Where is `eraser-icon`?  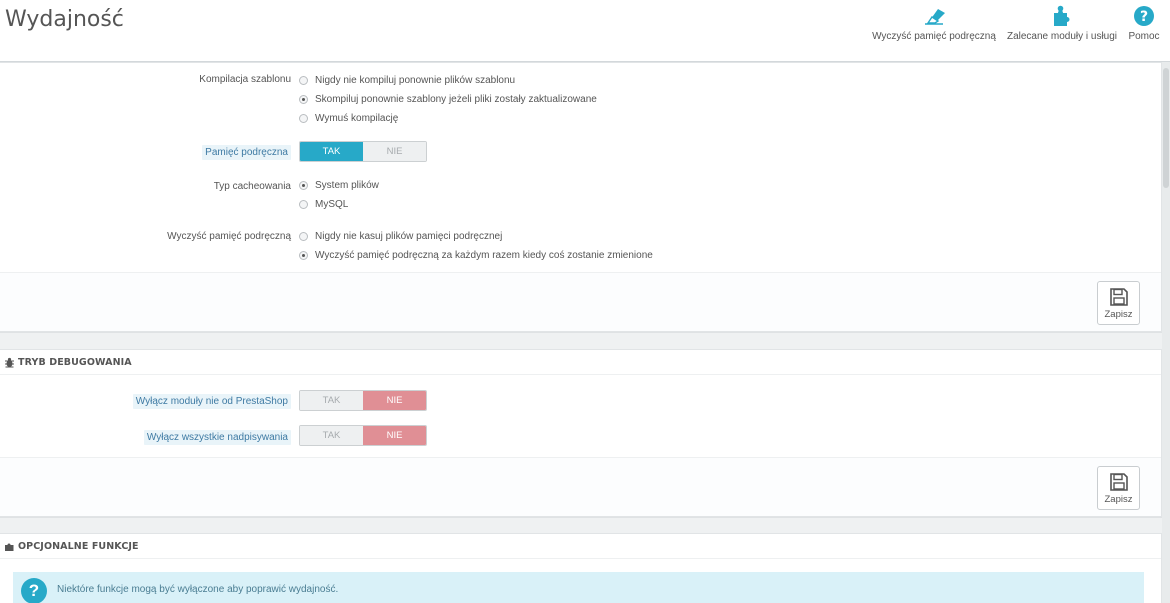
eraser-icon is located at coordinates (934, 16).